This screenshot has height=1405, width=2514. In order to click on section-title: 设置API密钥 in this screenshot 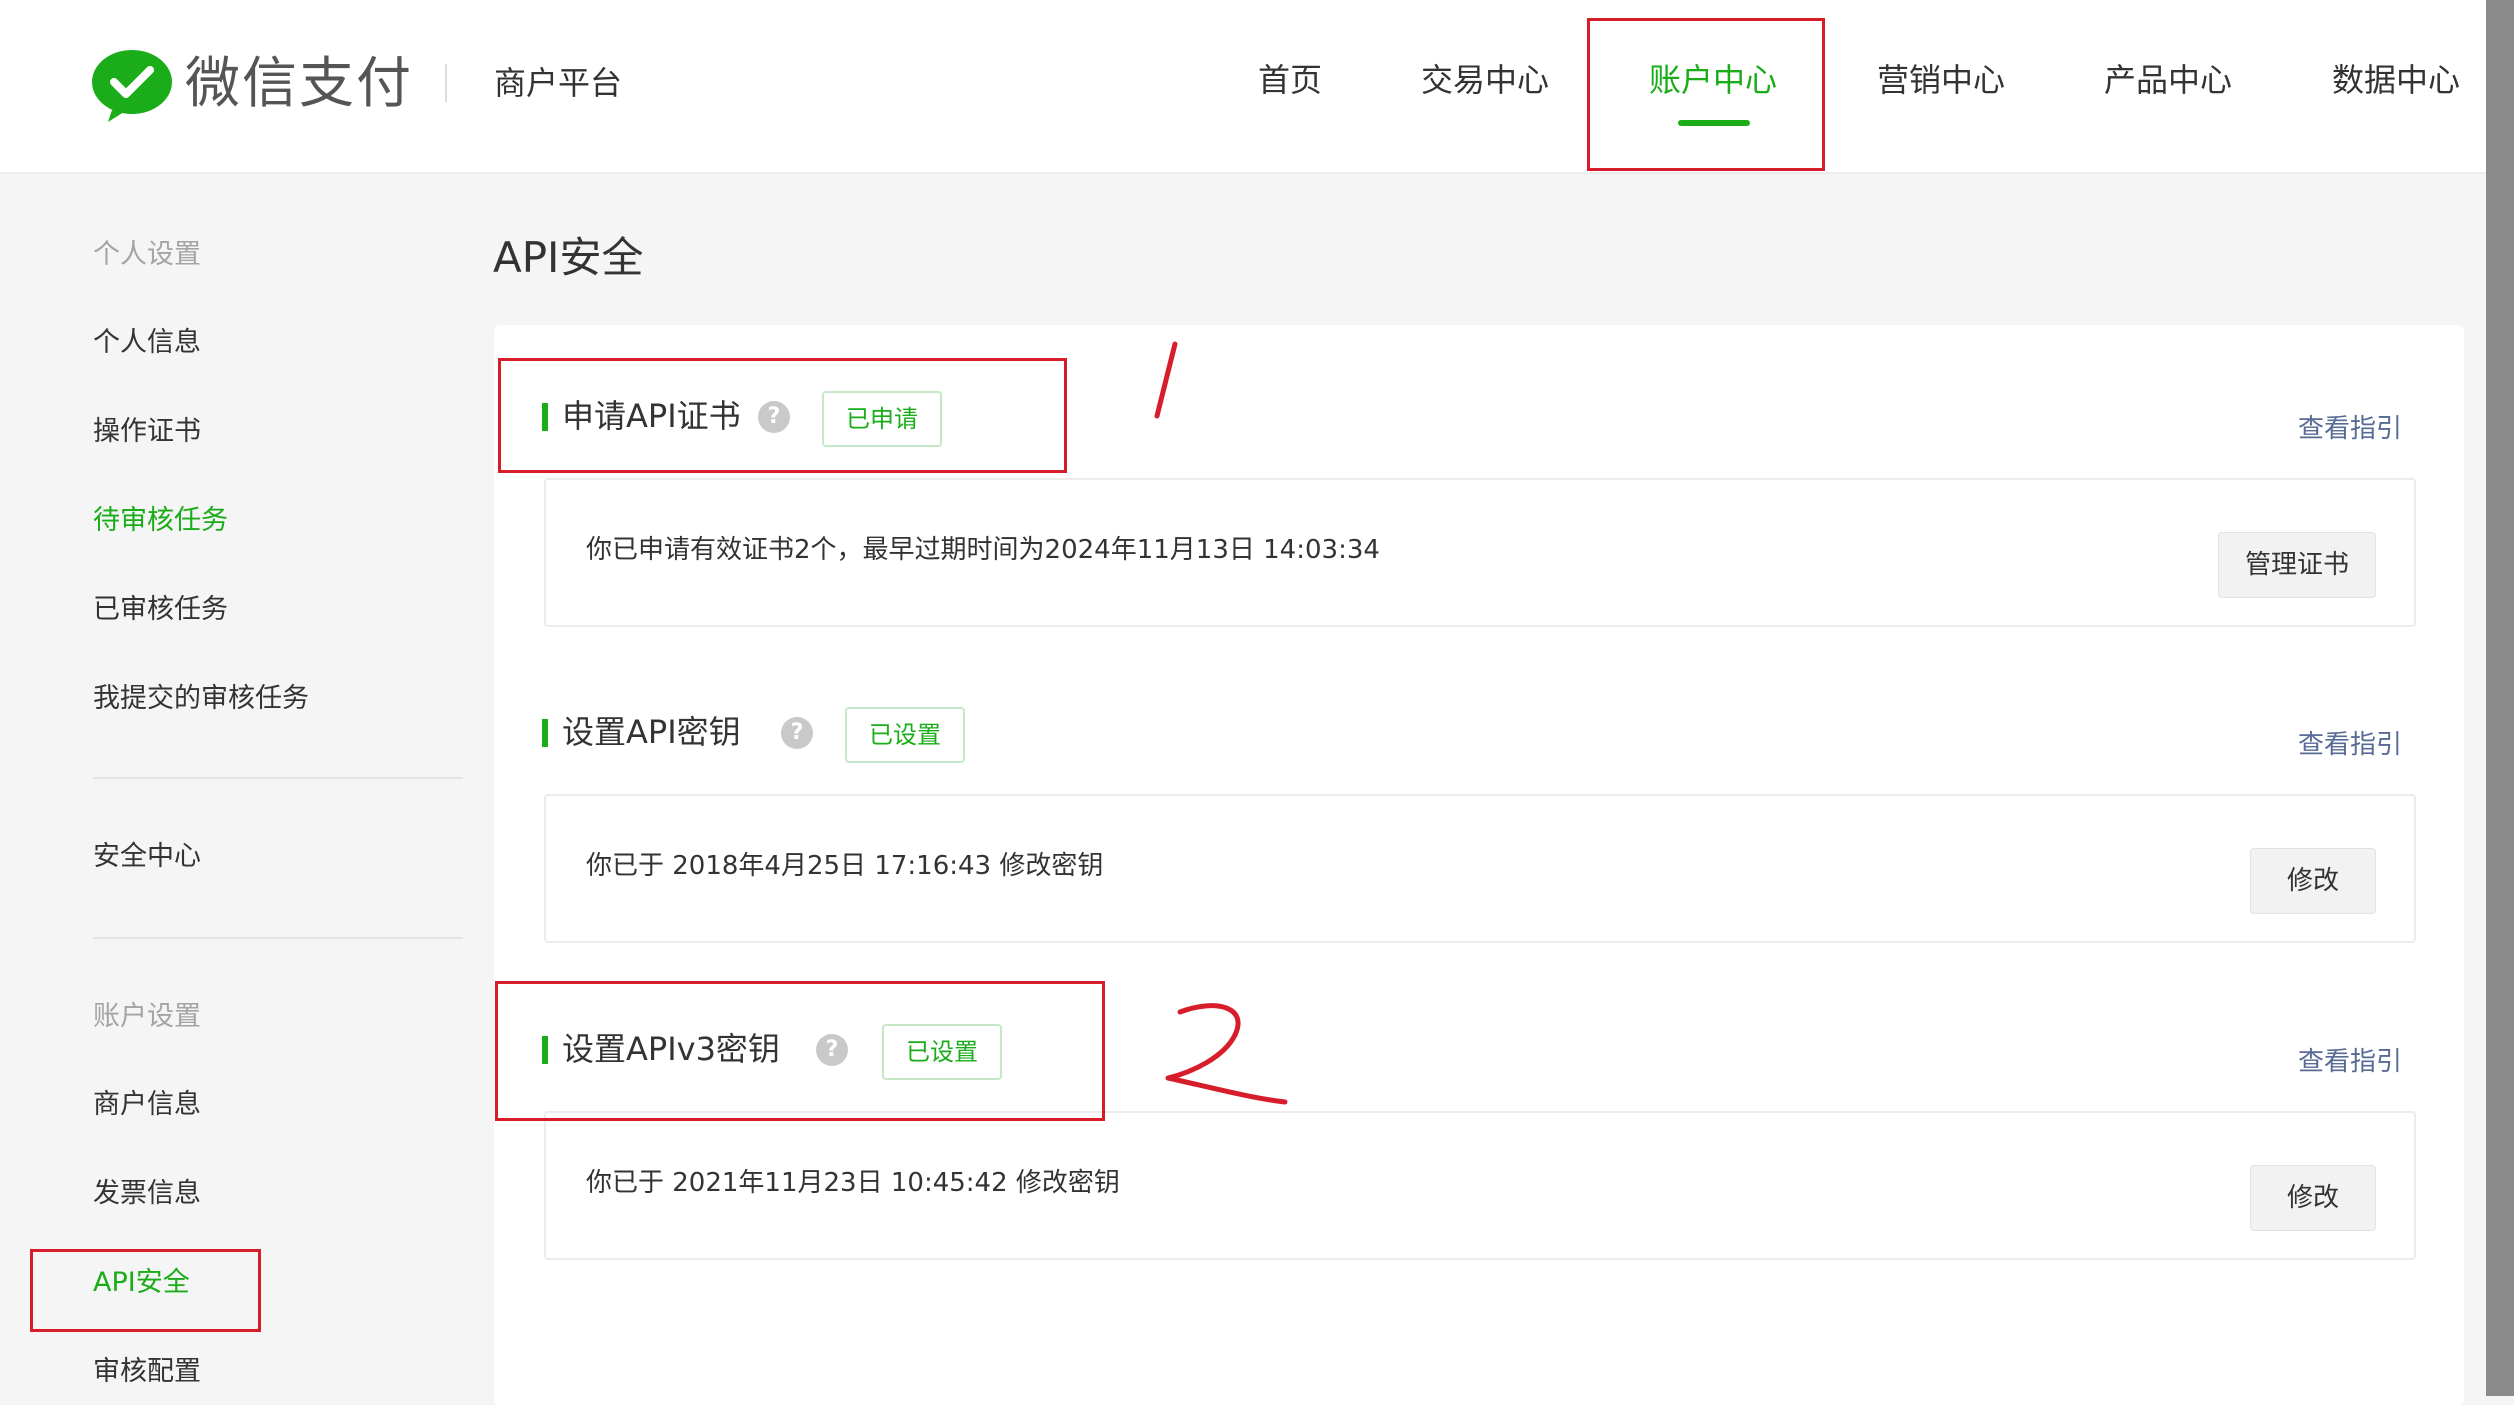, I will do `click(651, 732)`.